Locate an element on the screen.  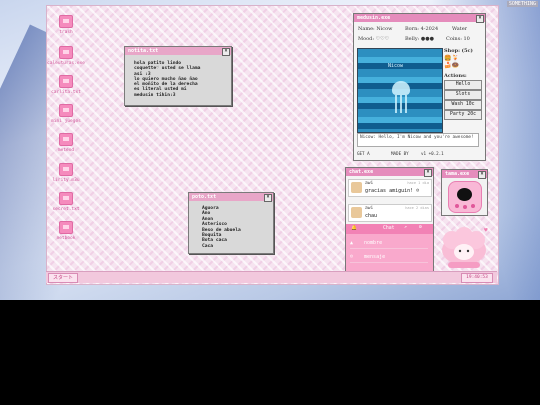
taskbar: スタート 19:40:53 is located at coordinates (271, 277).